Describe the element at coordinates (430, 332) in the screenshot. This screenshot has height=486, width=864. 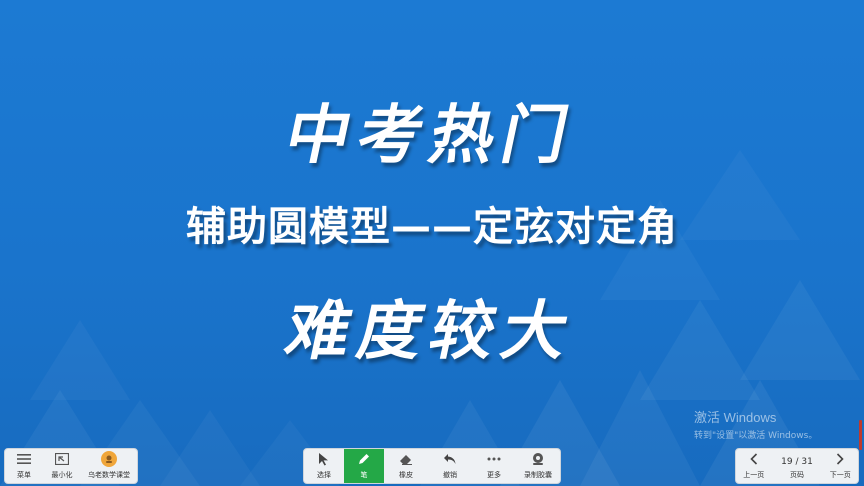
I see `slide-title-difficulty: 难度较大` at that location.